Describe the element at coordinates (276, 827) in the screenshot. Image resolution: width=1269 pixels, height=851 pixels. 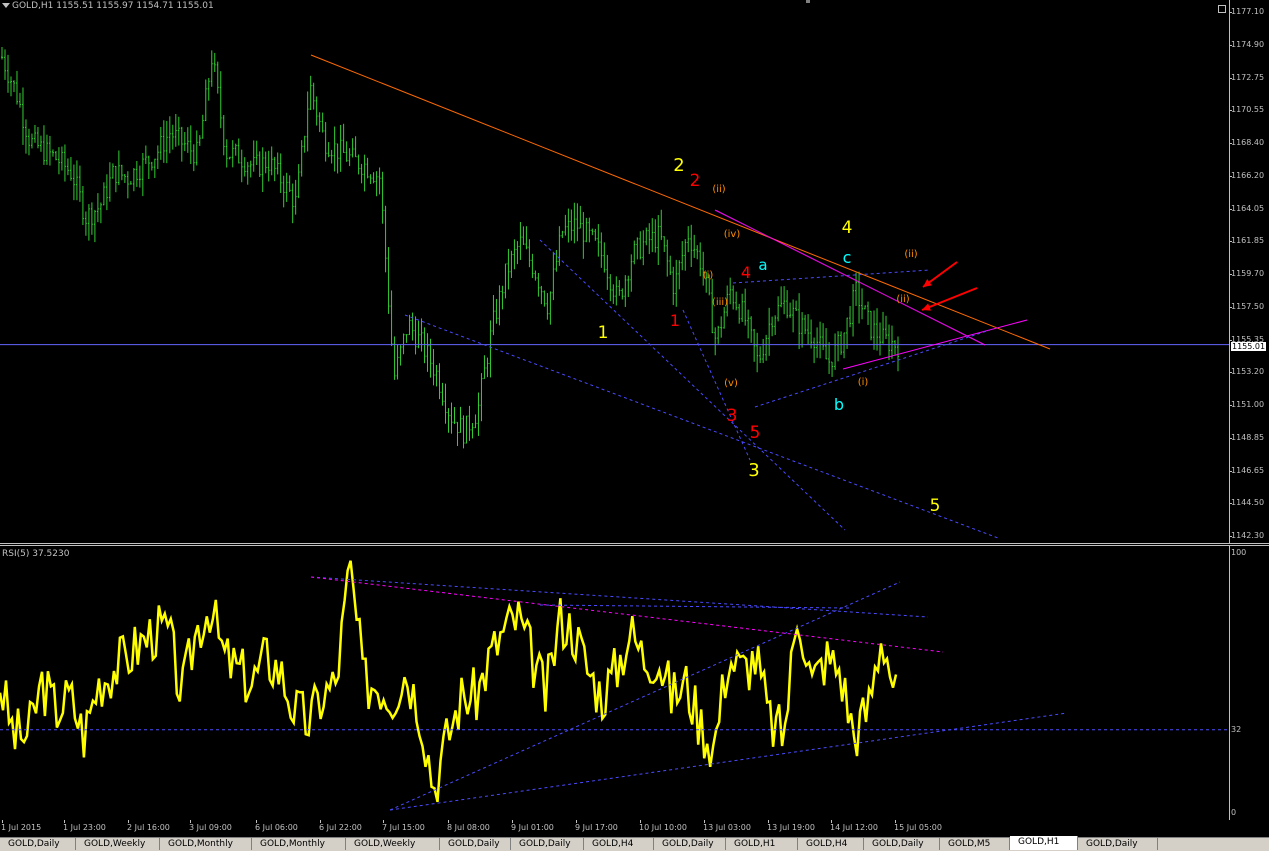
I see `time-tick-label: 6 Jul 06:00` at that location.